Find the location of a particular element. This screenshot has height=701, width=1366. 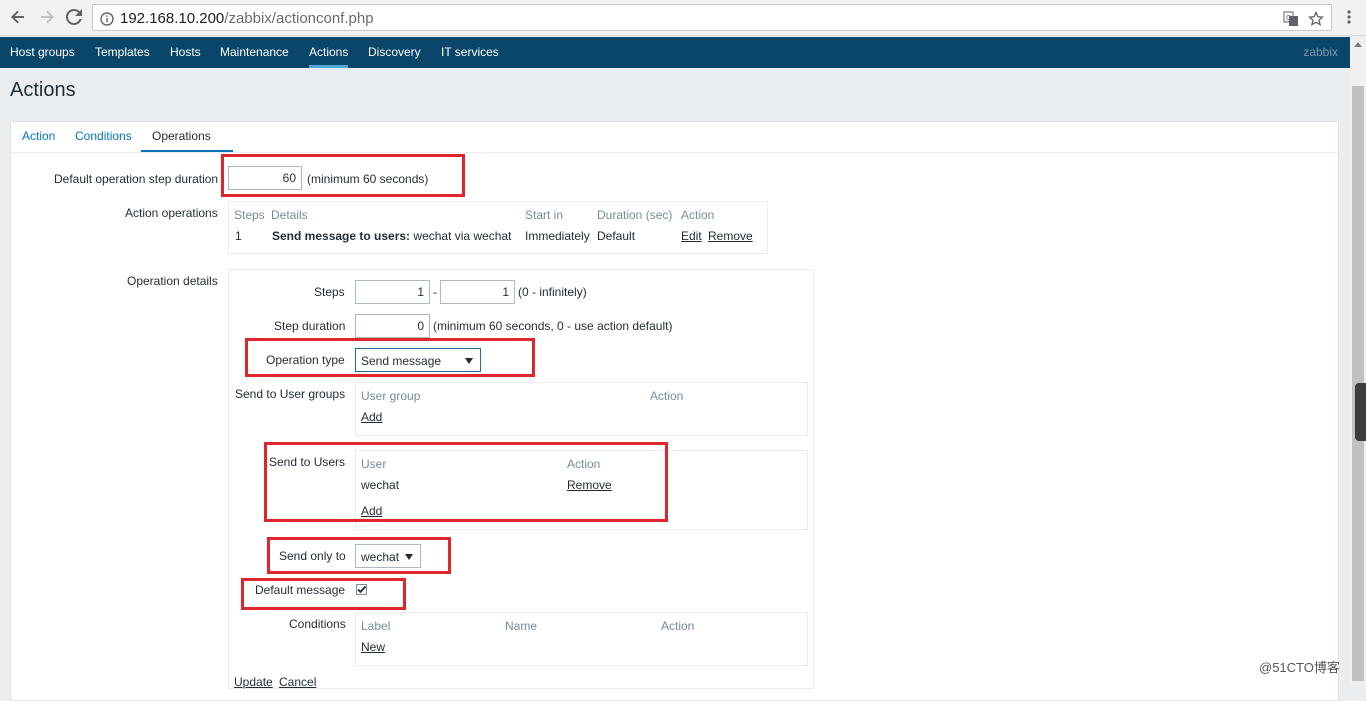

checkmark-icon is located at coordinates (362, 589).